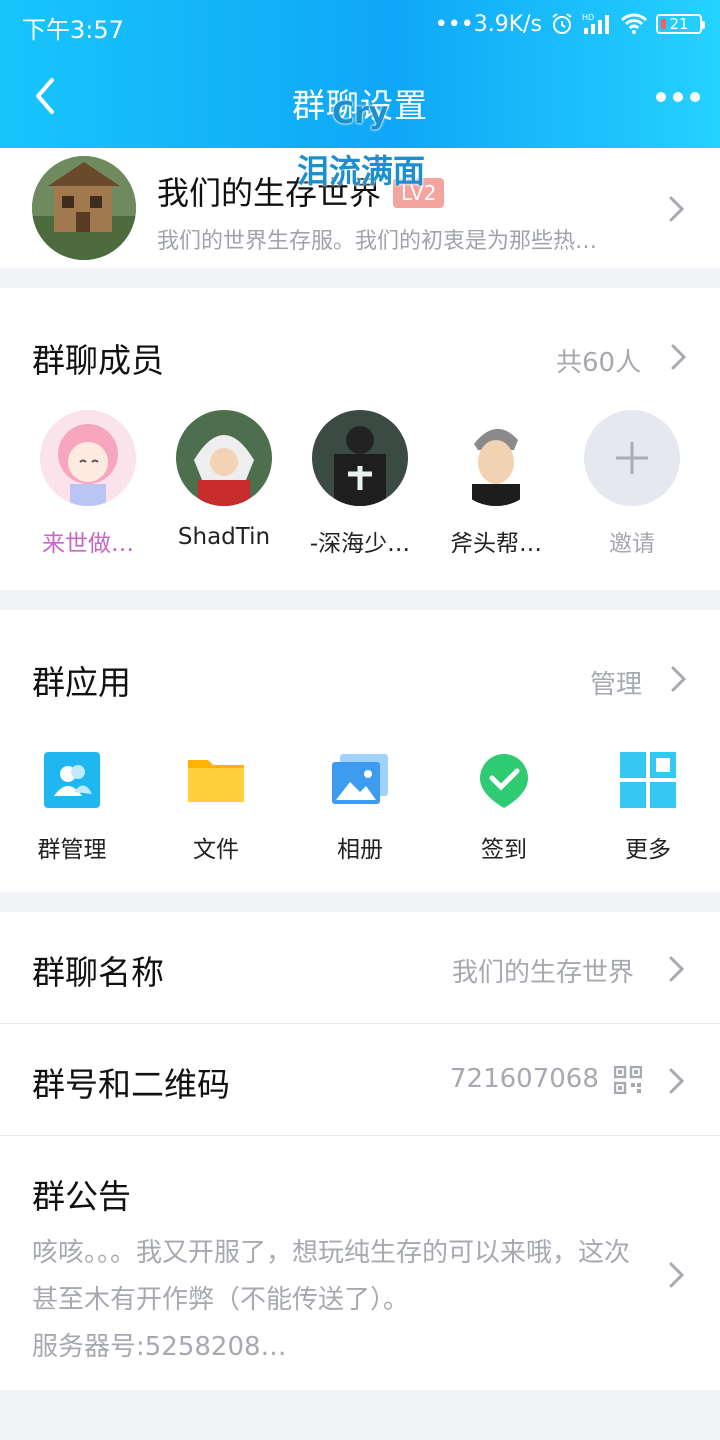  Describe the element at coordinates (488, 24) in the screenshot. I see `network-speed: •••3.9K/s` at that location.